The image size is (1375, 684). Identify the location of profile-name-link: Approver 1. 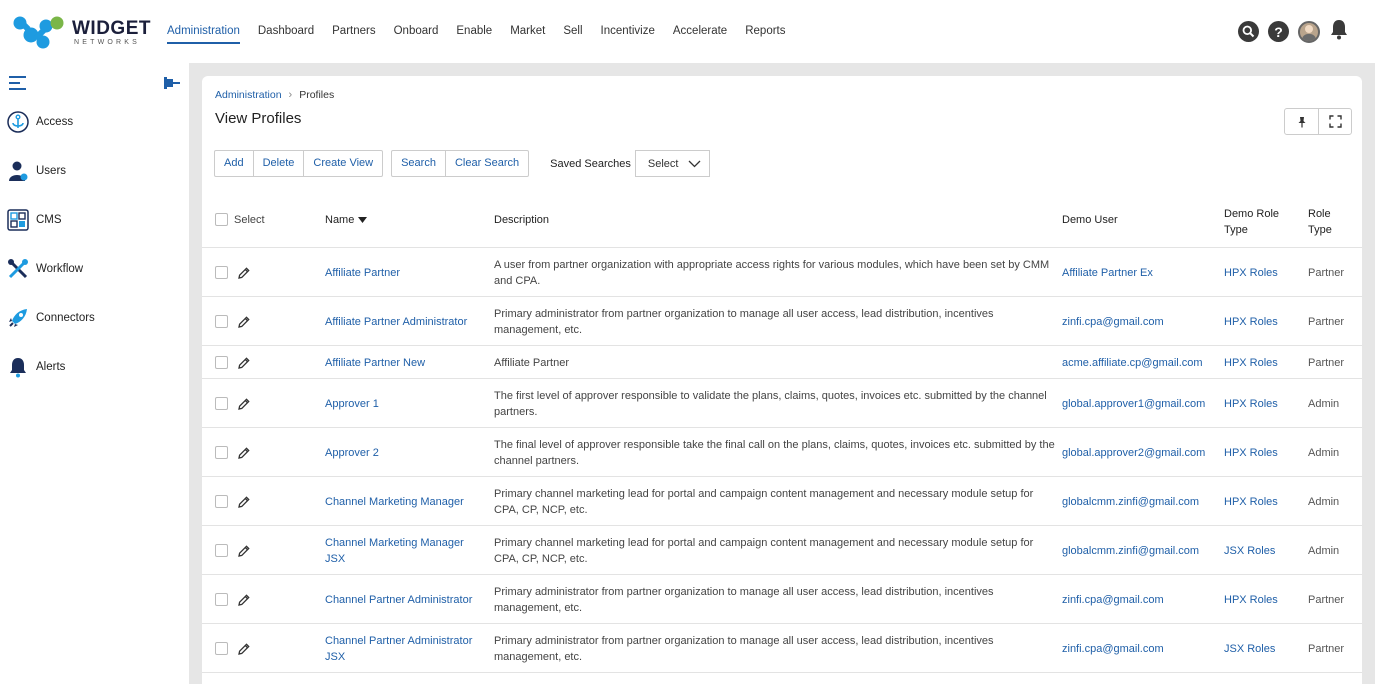
(405, 403).